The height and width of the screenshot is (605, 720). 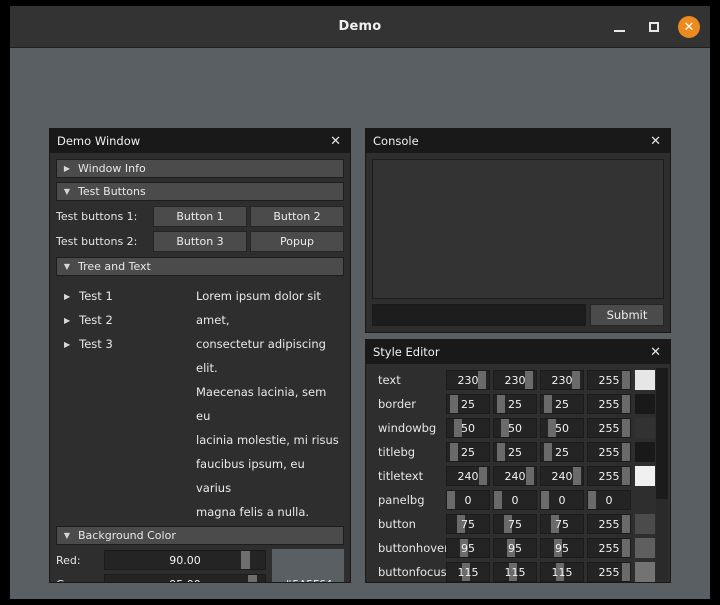 What do you see at coordinates (518, 230) in the screenshot?
I see `panel-console: Console ✕ Submit` at bounding box center [518, 230].